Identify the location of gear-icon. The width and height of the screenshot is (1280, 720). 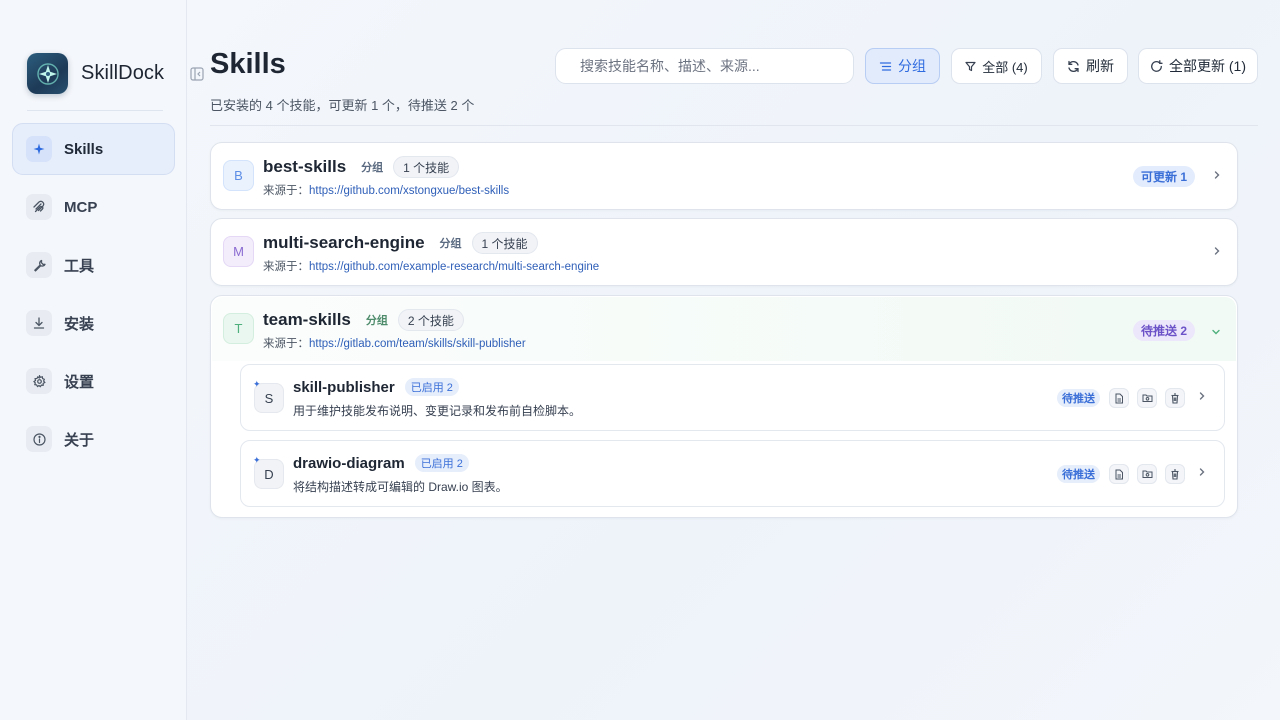
(39, 381).